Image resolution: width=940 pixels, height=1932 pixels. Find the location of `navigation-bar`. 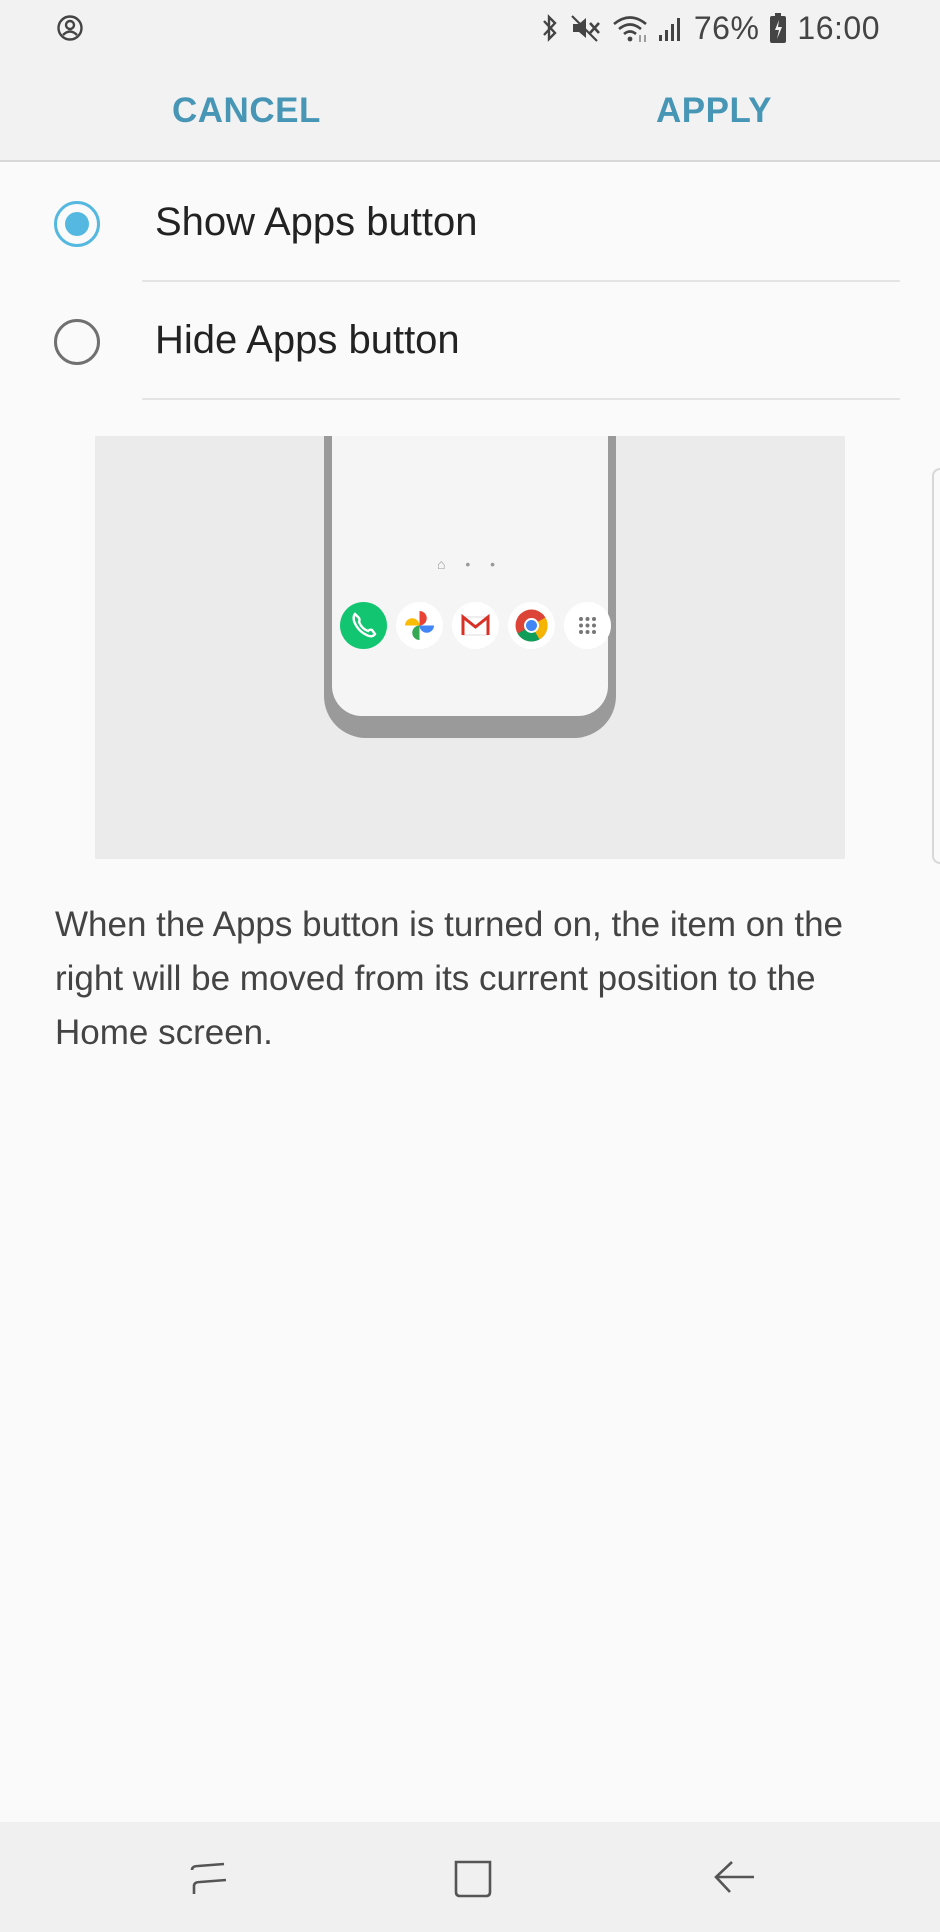

navigation-bar is located at coordinates (470, 1877).